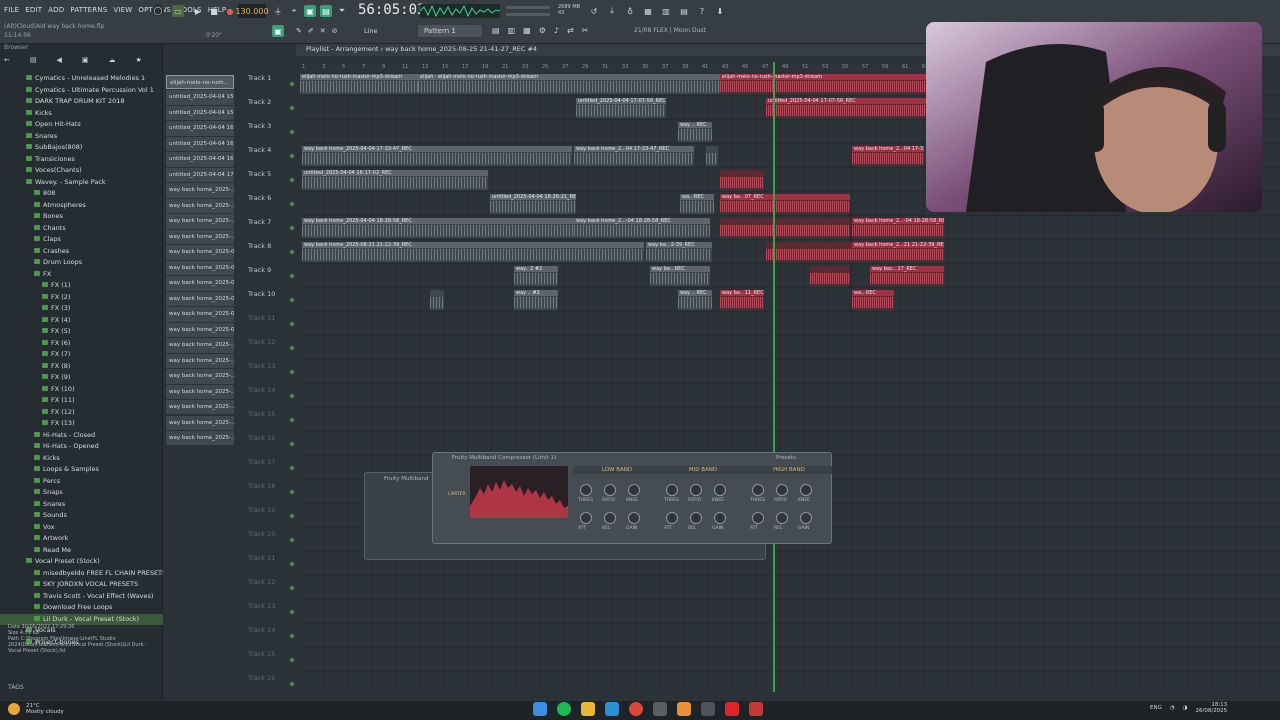  I want to click on song-time-display: 56:05:03, so click(391, 11).